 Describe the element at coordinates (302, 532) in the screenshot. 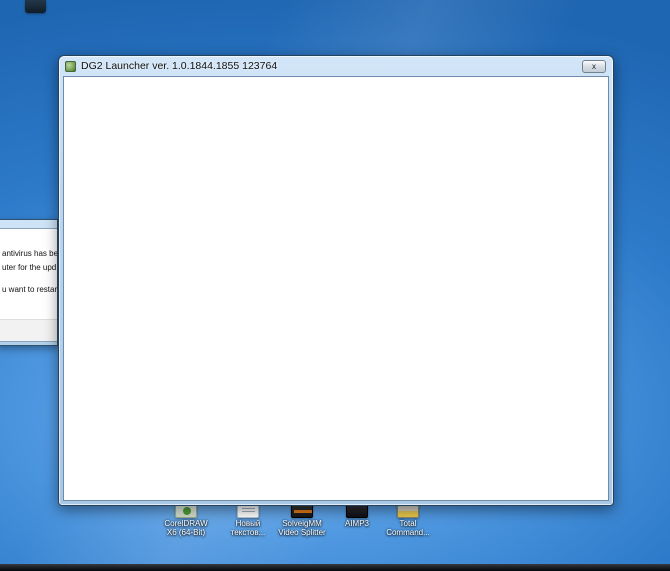

I see `icon-label-line: Video Splitter` at that location.